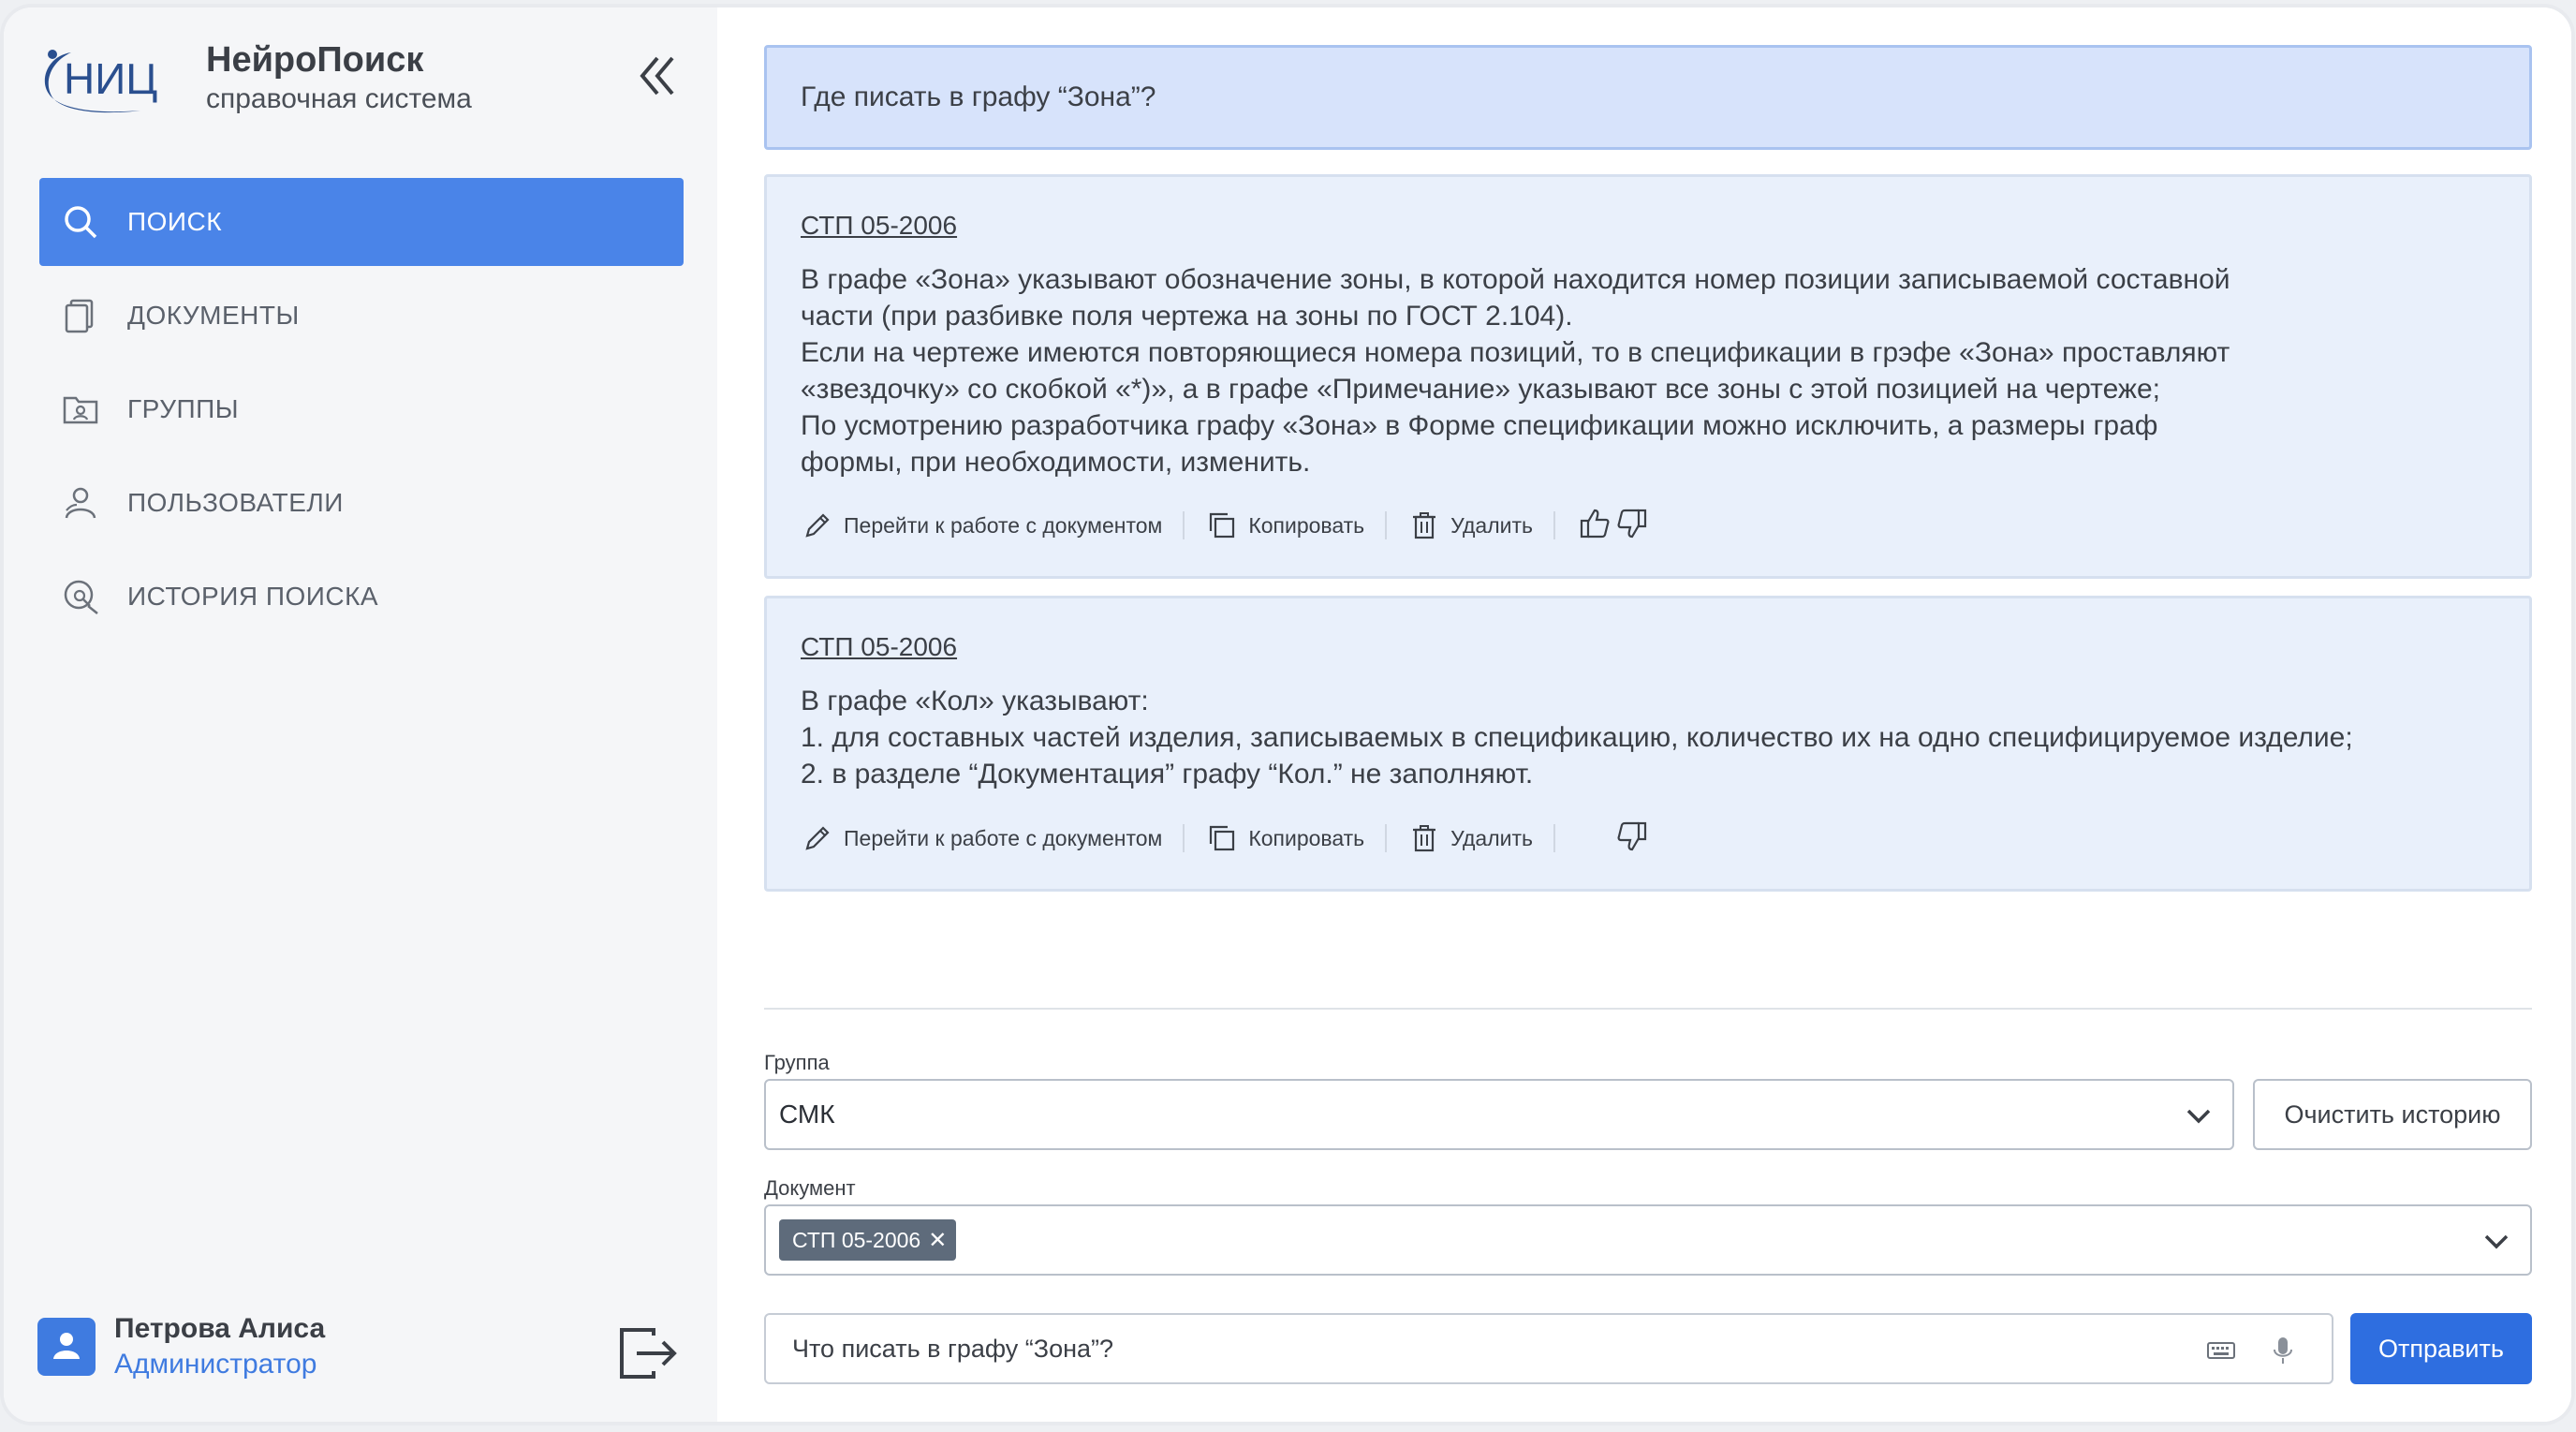 This screenshot has width=2576, height=1432. I want to click on collapse-sidebar-button, so click(657, 78).